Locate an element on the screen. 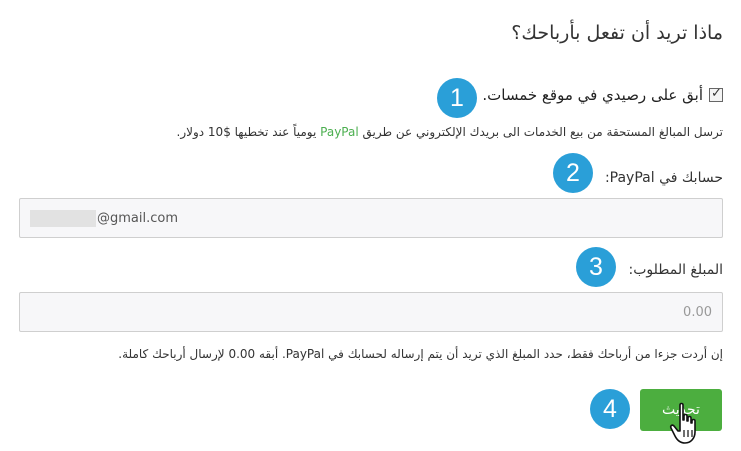 The width and height of the screenshot is (741, 451). paypal-account-label: حسابك في PayPal: is located at coordinates (663, 178).